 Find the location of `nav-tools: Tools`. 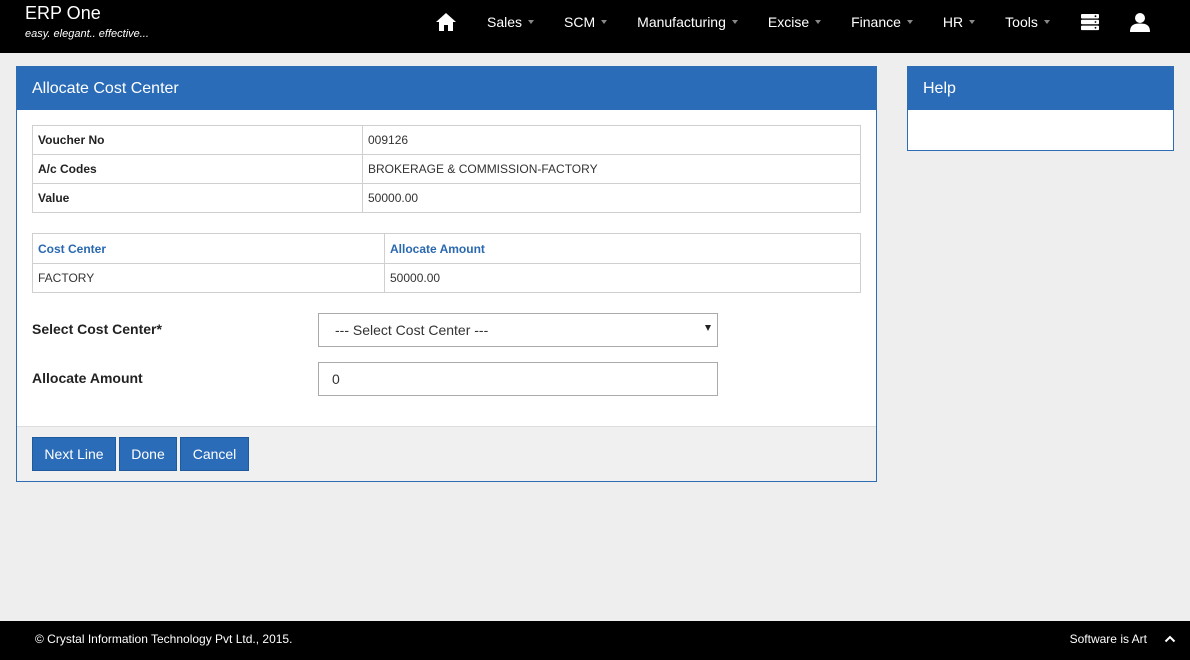

nav-tools: Tools is located at coordinates (1027, 22).